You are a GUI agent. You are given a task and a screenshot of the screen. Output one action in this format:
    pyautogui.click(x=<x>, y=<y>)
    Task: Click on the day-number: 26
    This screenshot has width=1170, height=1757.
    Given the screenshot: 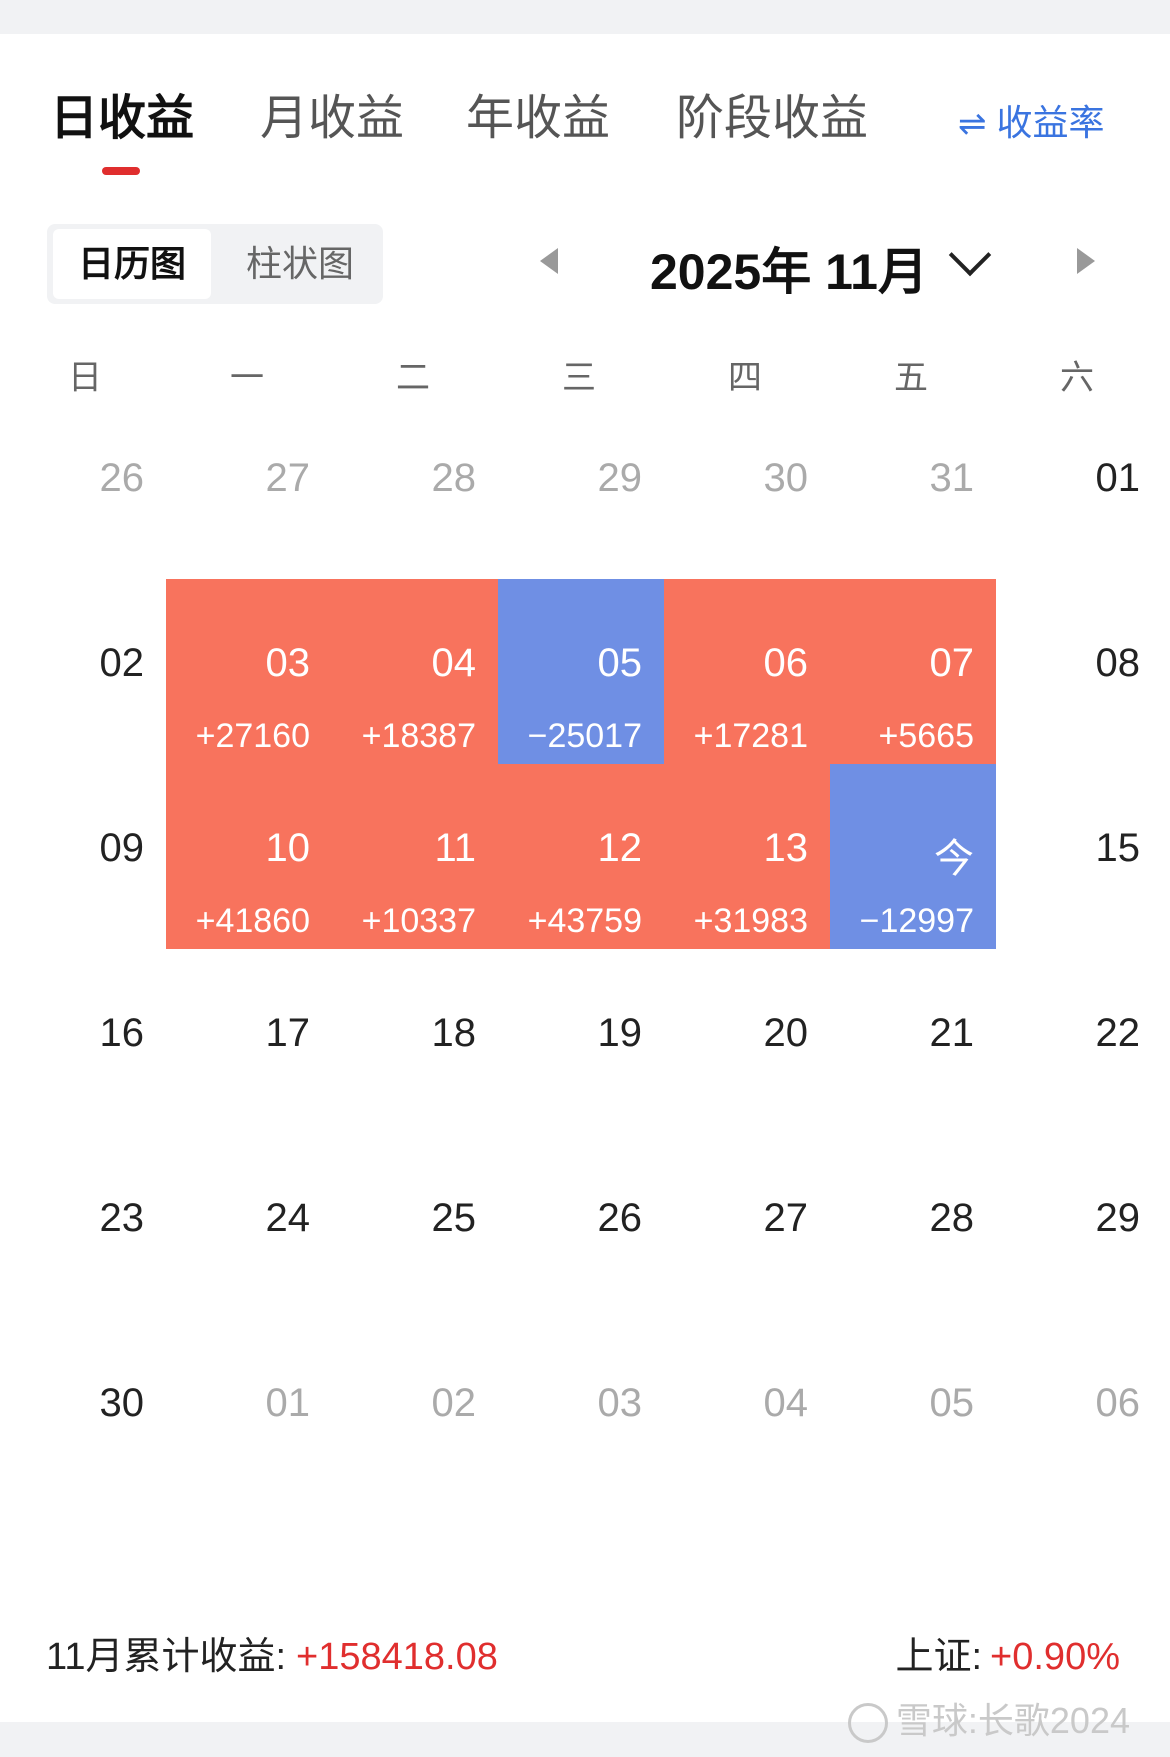 What is the action you would take?
    pyautogui.click(x=620, y=1218)
    